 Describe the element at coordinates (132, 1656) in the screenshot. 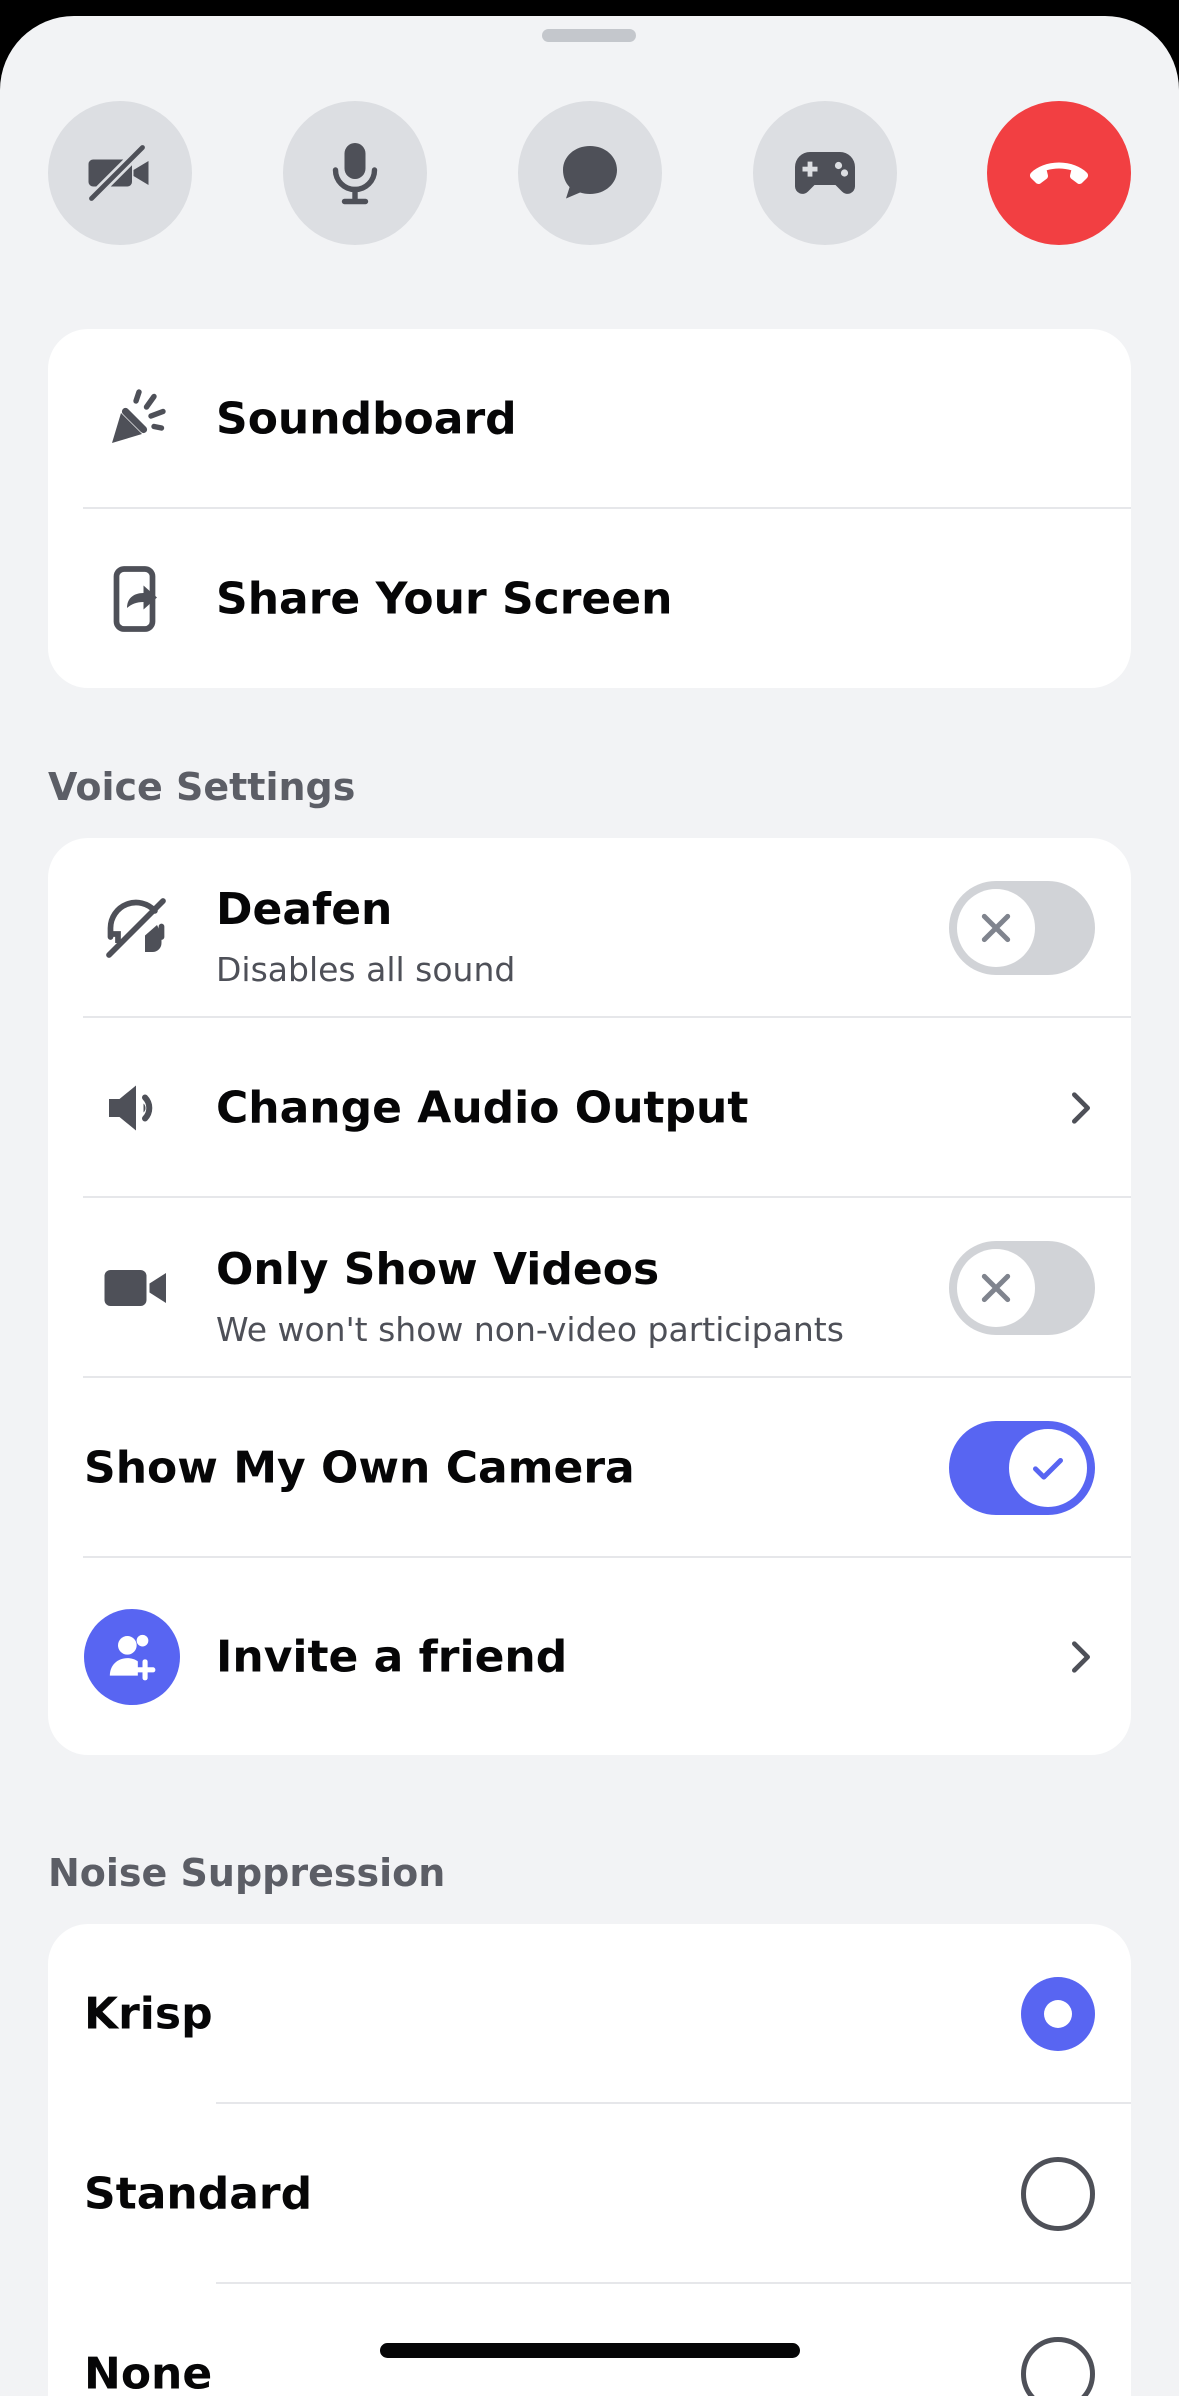

I see `invite-friend-icon` at that location.